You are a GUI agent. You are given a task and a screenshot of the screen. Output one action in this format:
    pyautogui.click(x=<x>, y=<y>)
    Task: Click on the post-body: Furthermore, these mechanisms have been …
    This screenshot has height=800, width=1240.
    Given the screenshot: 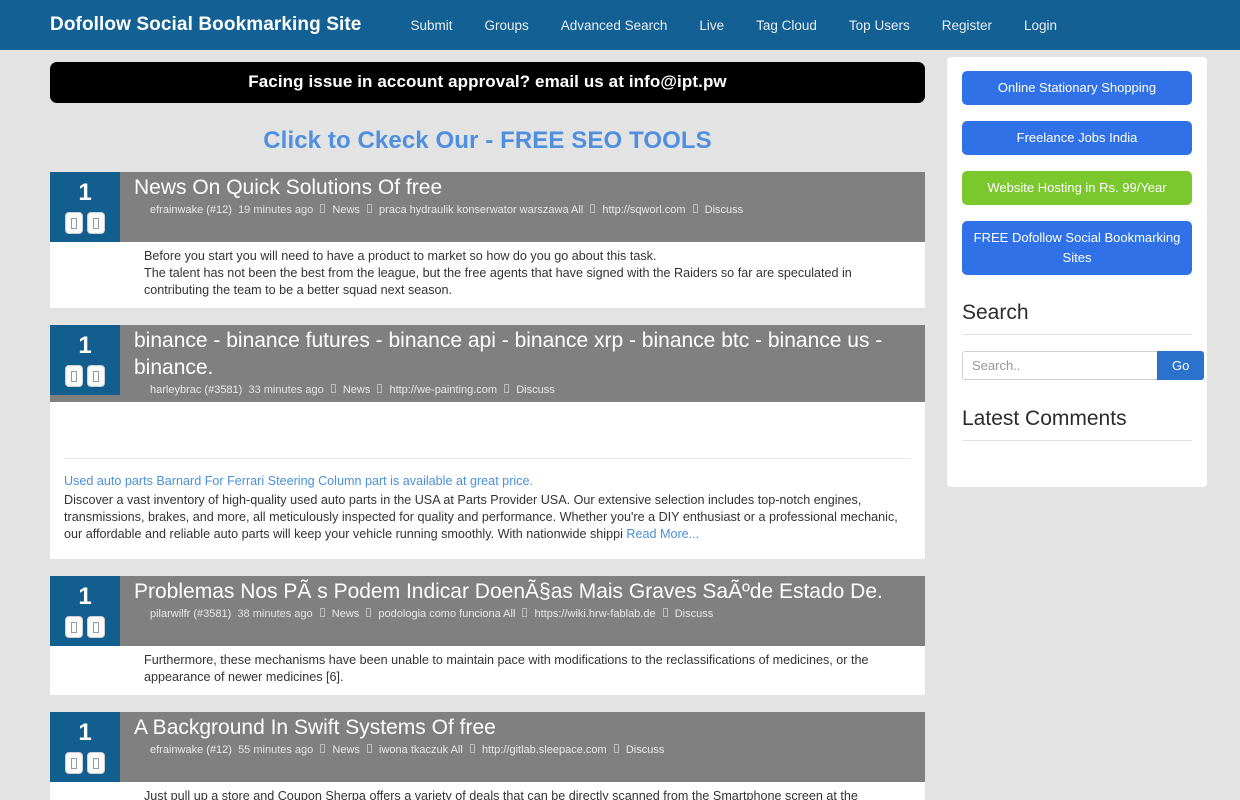 What is the action you would take?
    pyautogui.click(x=487, y=670)
    